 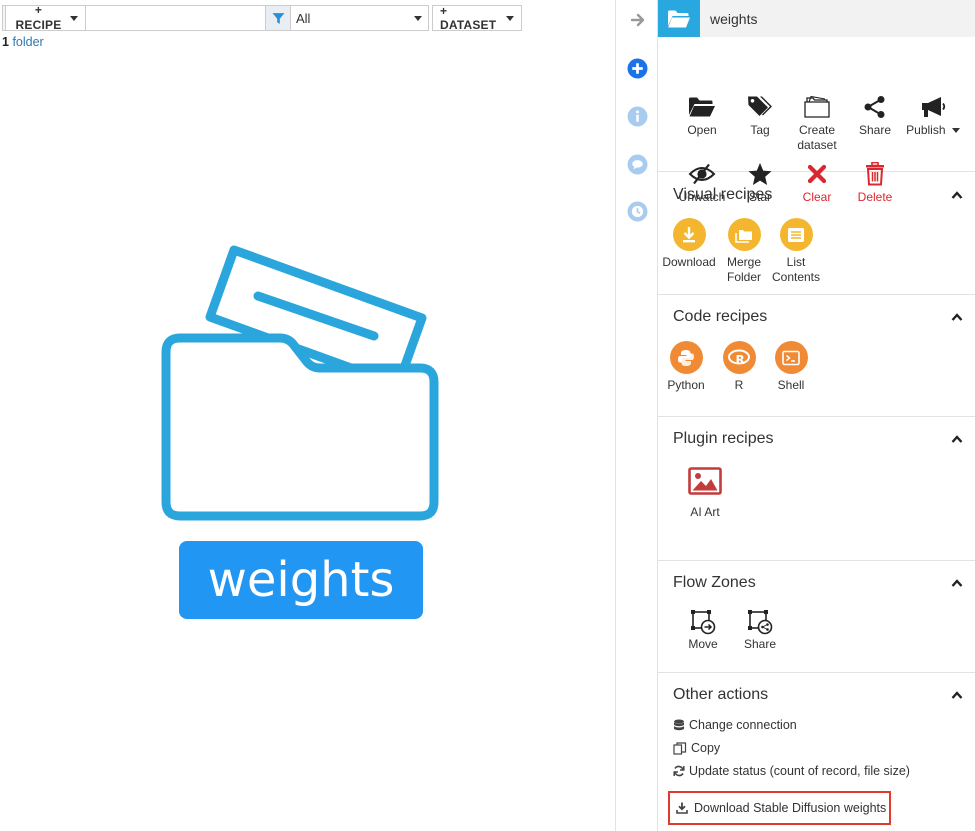 What do you see at coordinates (816, 489) in the screenshot?
I see `plugin-recipes-section: Plugin recipes AI Art` at bounding box center [816, 489].